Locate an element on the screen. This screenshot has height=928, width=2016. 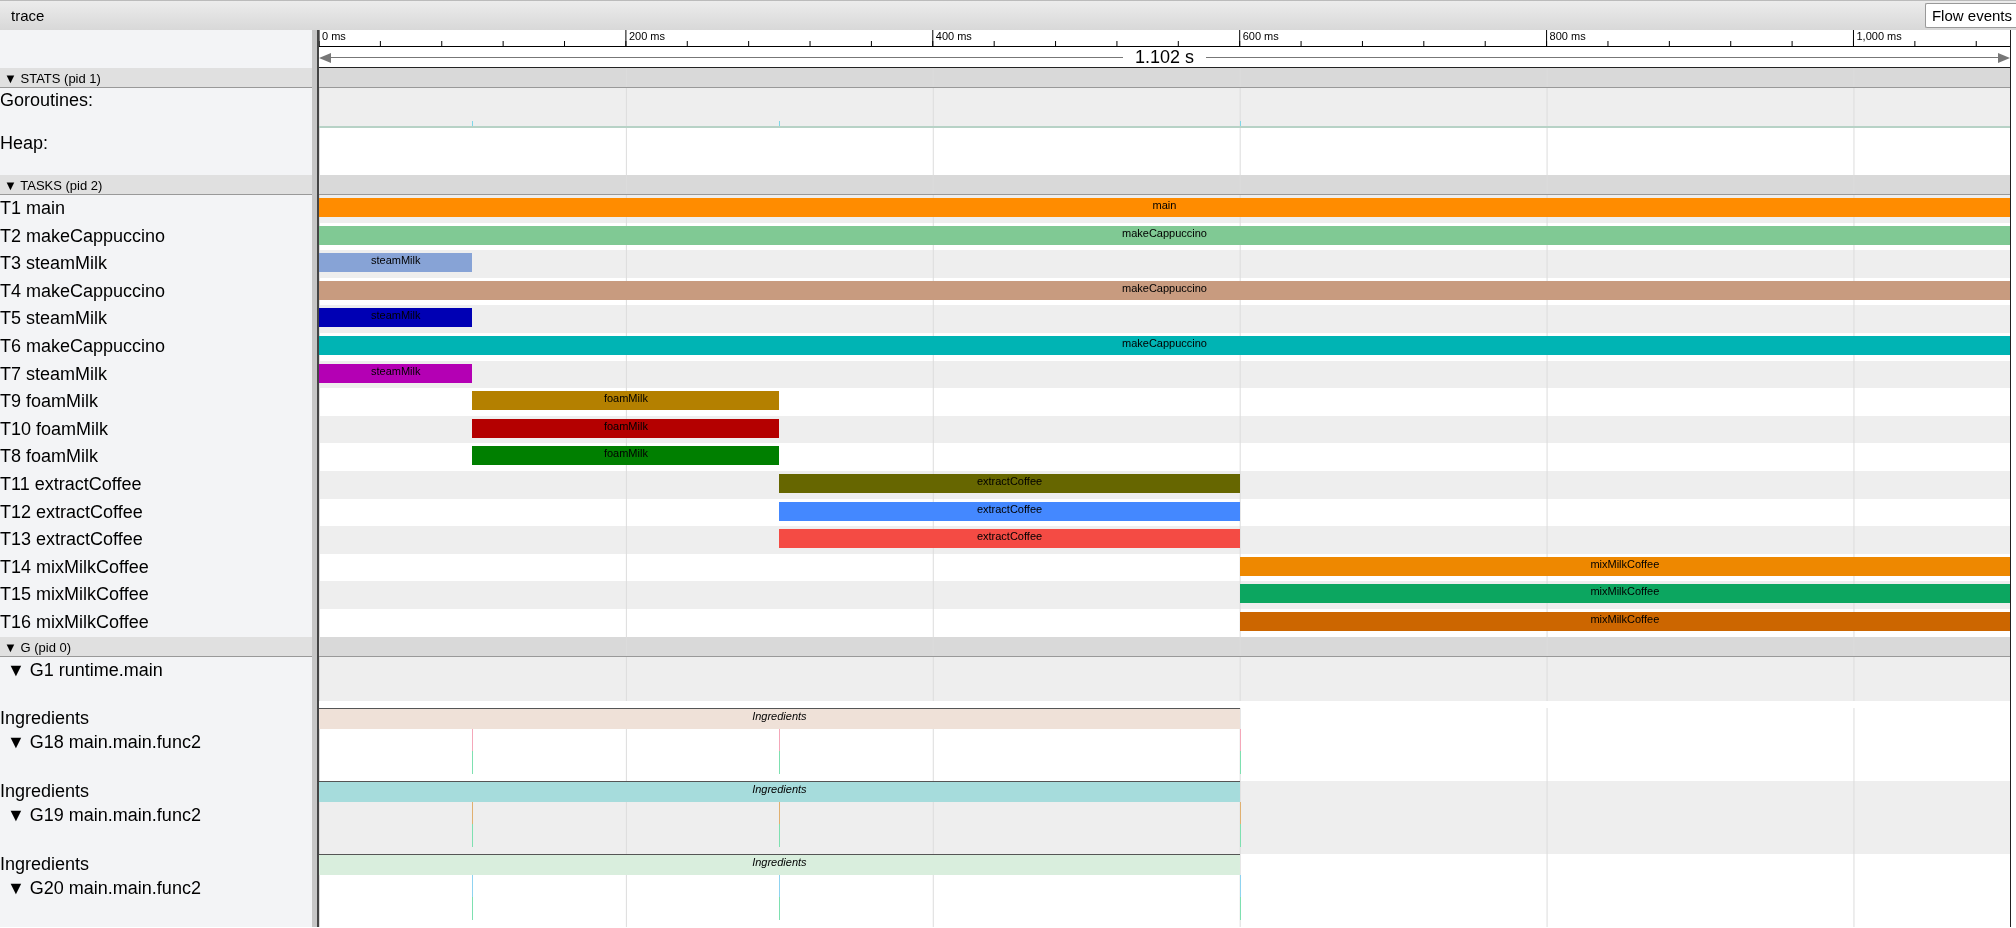
track-label: T13 extractCoffee is located at coordinates (71, 539).